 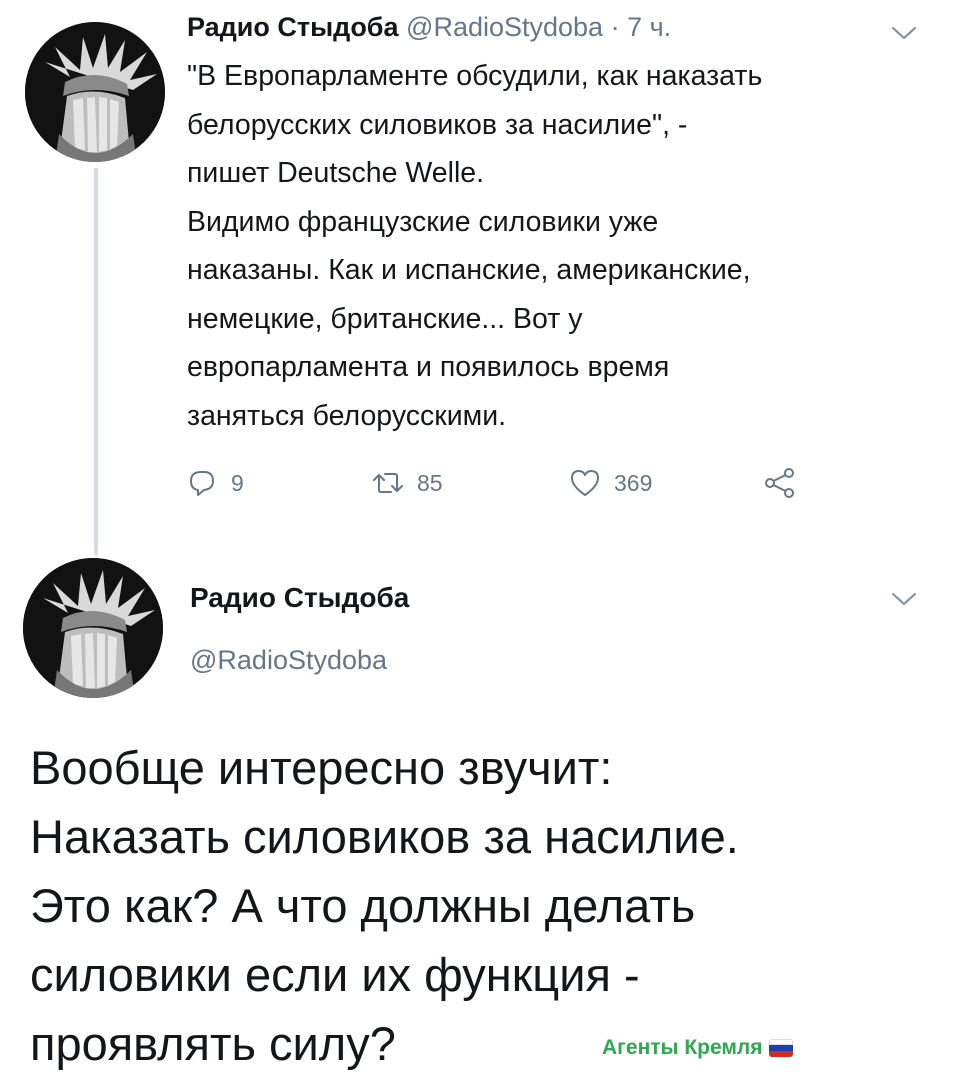 I want to click on tweet-line: заняться белорусскими., so click(x=347, y=415).